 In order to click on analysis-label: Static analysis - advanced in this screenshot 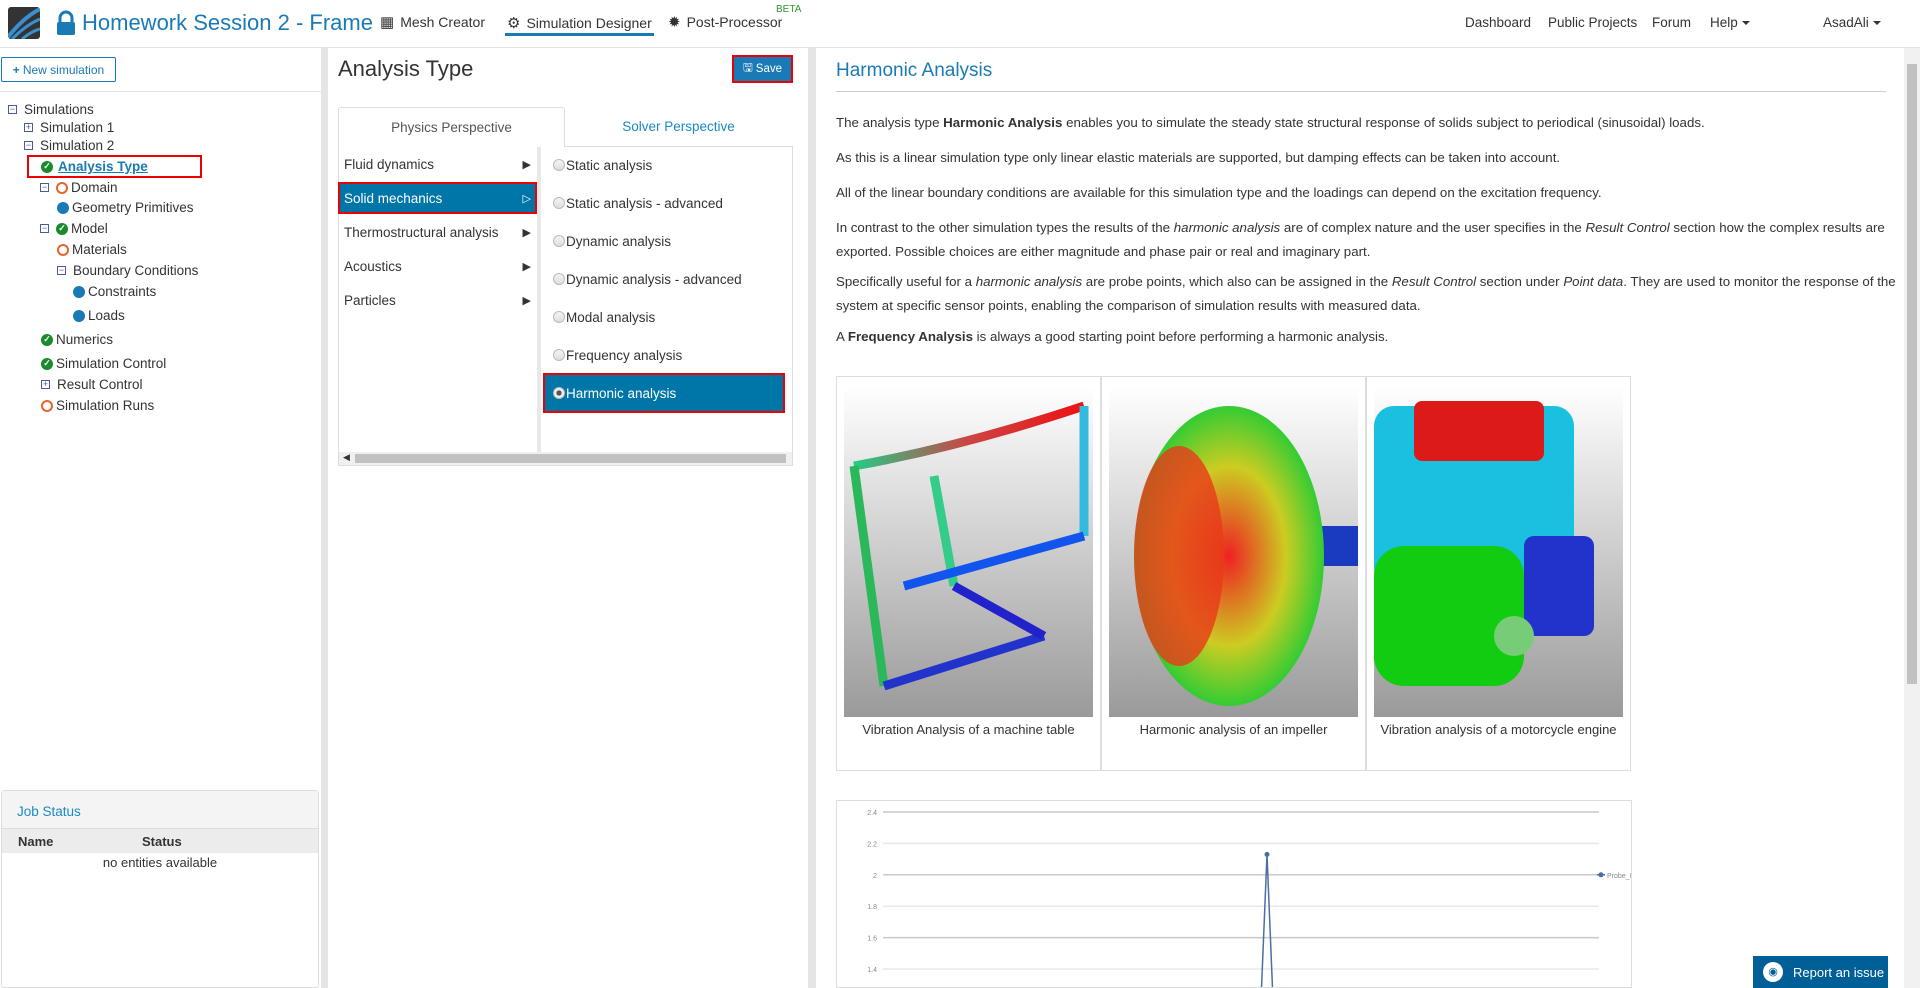, I will do `click(644, 203)`.